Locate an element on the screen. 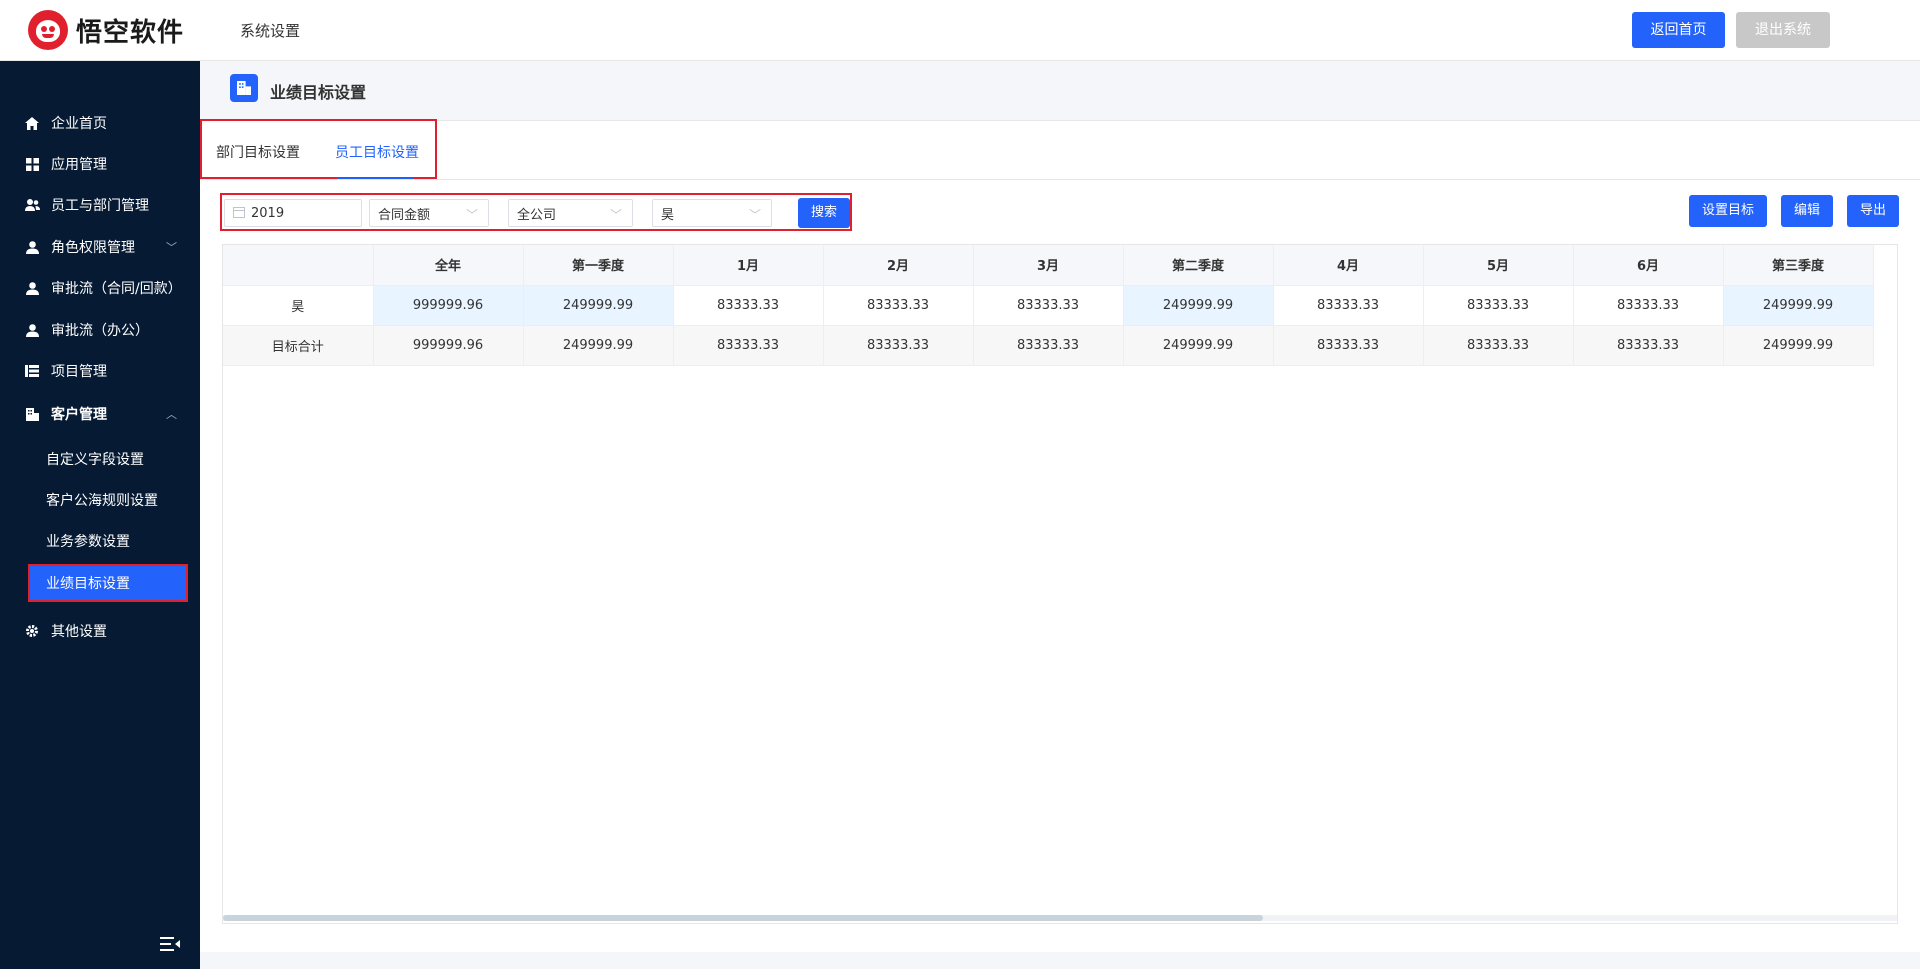 This screenshot has height=969, width=1920. logo: 悟空软件 is located at coordinates (106, 30).